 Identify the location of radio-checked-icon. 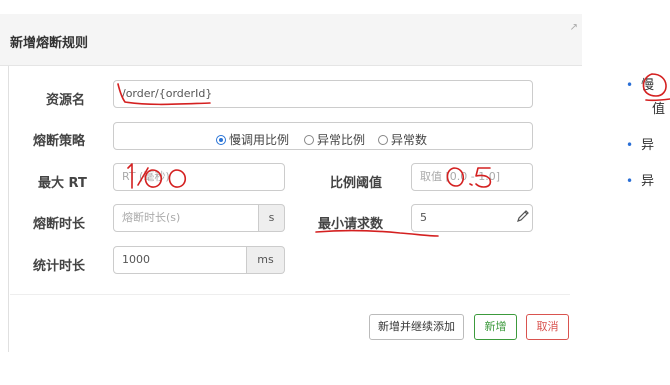
(221, 140).